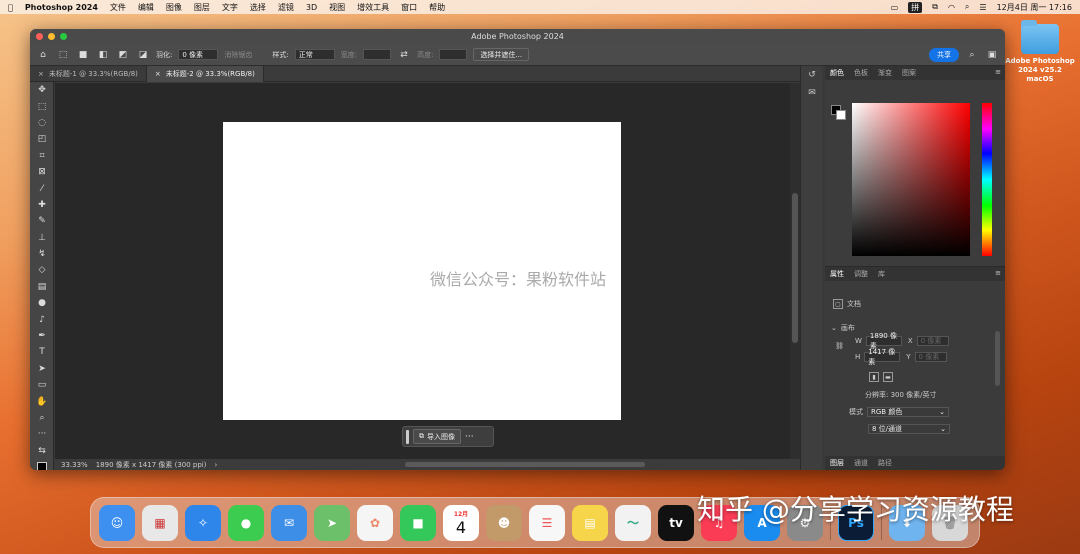  What do you see at coordinates (839, 346) in the screenshot?
I see `link-icon: ⛓` at bounding box center [839, 346].